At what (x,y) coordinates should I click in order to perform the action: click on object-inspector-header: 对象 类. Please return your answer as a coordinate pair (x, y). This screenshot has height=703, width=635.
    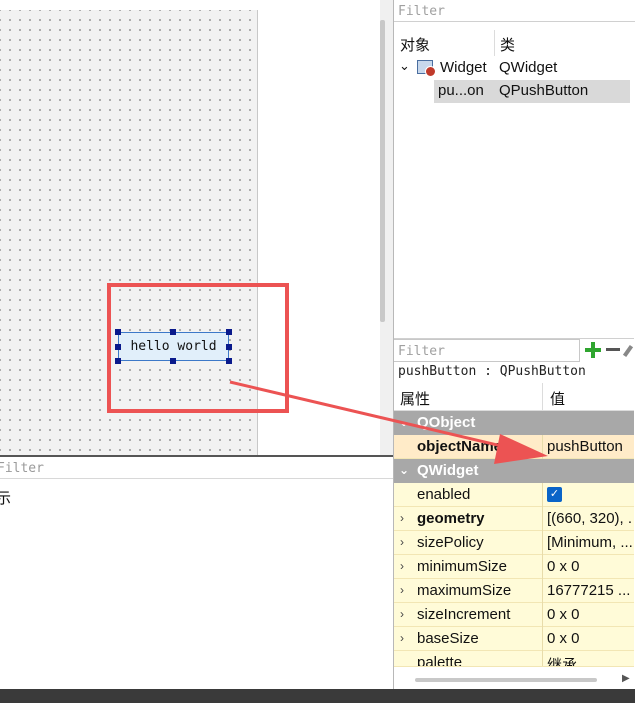
    Looking at the image, I should click on (514, 43).